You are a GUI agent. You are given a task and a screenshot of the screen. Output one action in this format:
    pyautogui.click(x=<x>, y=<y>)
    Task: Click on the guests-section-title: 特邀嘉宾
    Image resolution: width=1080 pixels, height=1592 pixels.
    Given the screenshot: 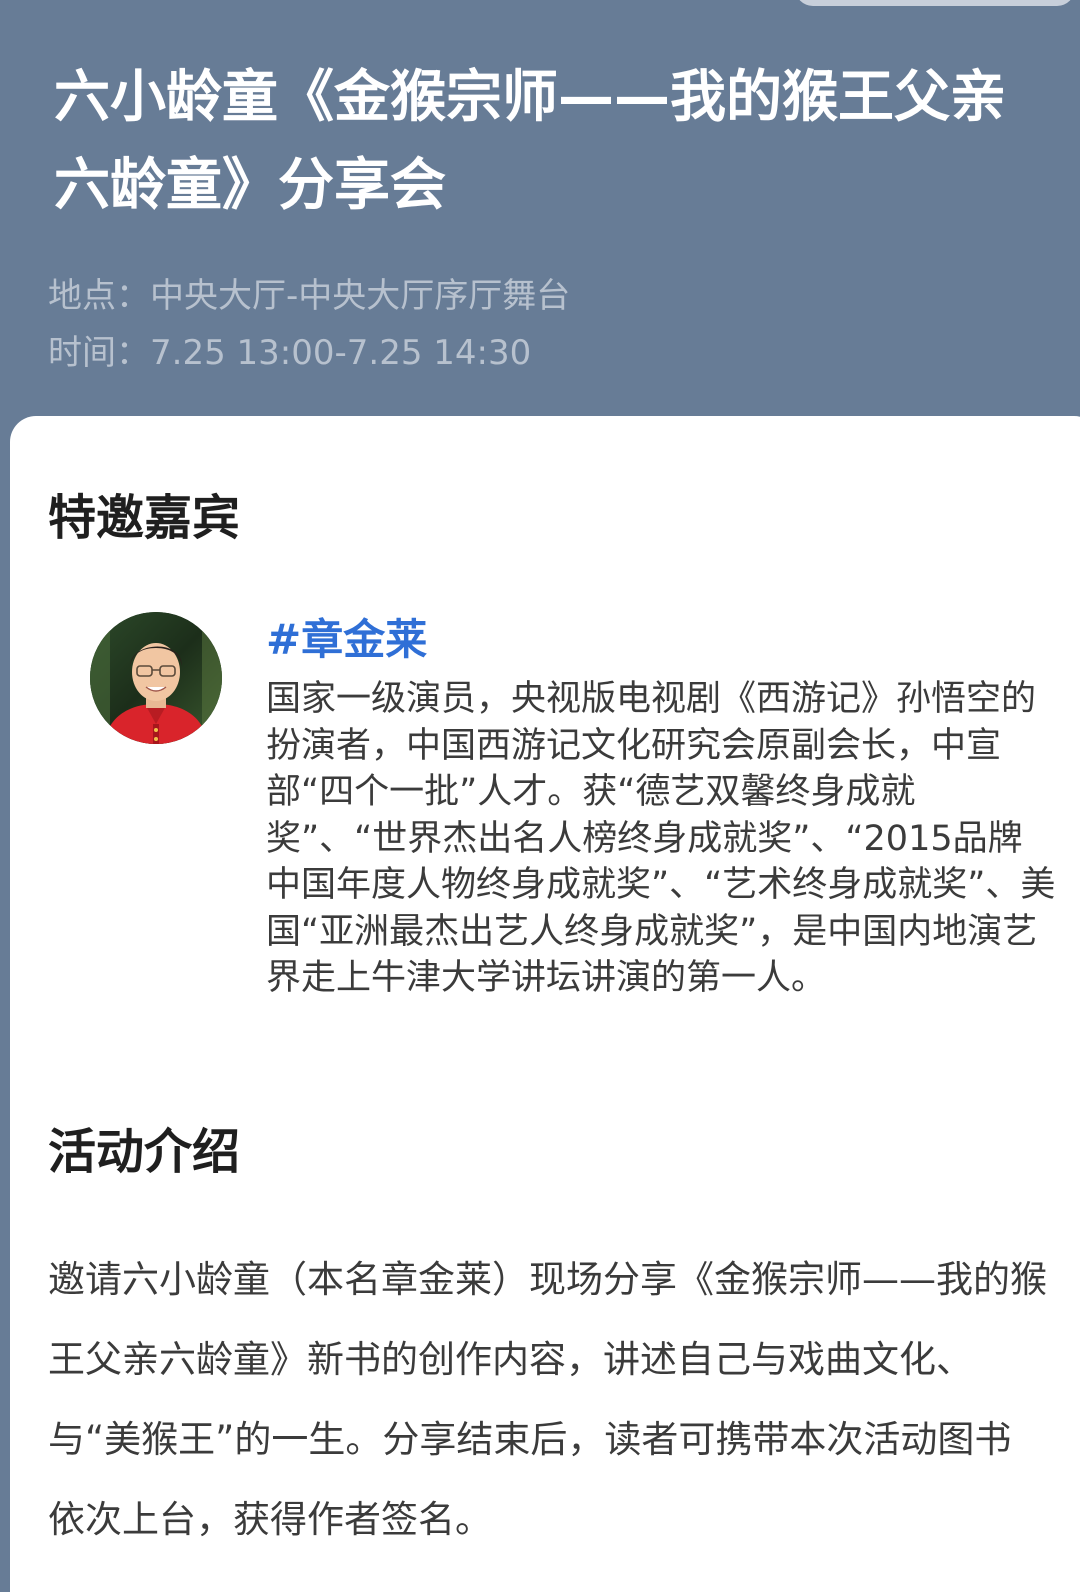 What is the action you would take?
    pyautogui.click(x=144, y=518)
    